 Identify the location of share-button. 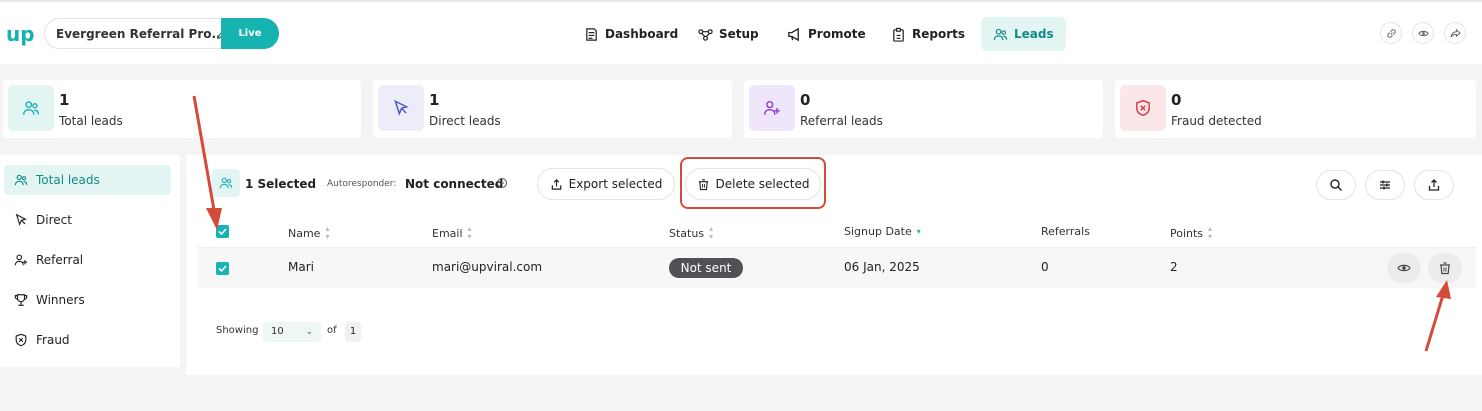
(1455, 33).